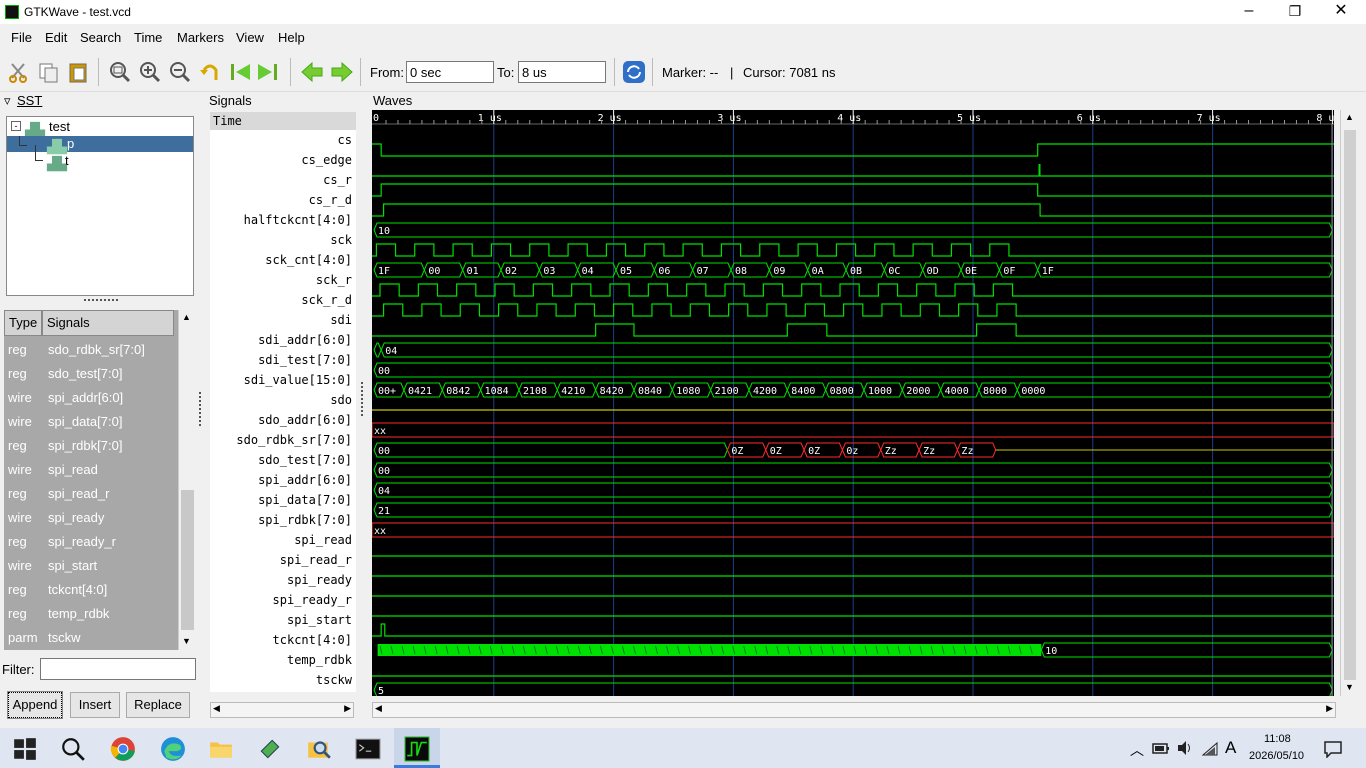 This screenshot has width=1366, height=768. Describe the element at coordinates (1161, 748) in the screenshot. I see `battery-icon` at that location.